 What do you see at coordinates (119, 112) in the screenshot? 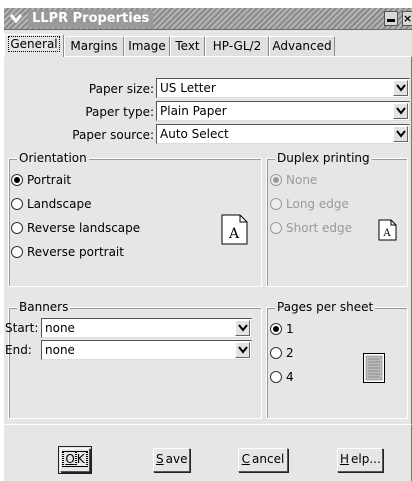
I see `paper-type-label: Paper type:` at bounding box center [119, 112].